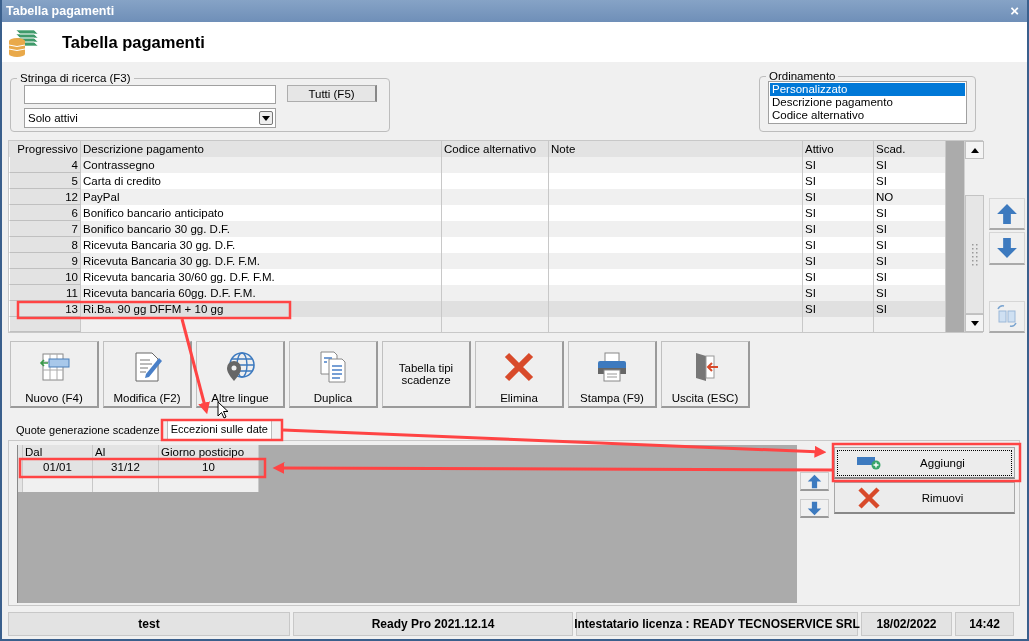 This screenshot has height=641, width=1029. What do you see at coordinates (261, 149) in the screenshot?
I see `column-header: Descrizione pagamento` at bounding box center [261, 149].